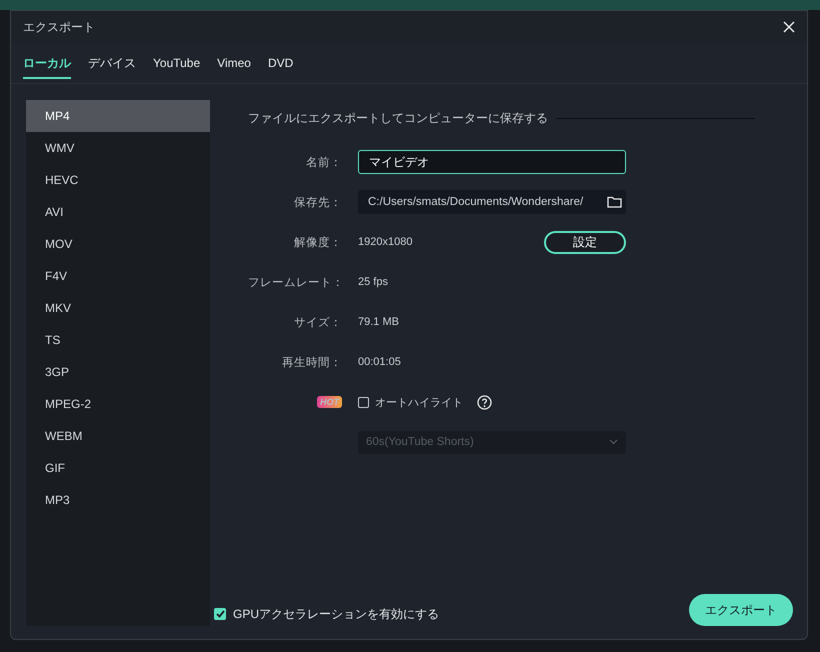  I want to click on field-label: 保存先：, so click(318, 202).